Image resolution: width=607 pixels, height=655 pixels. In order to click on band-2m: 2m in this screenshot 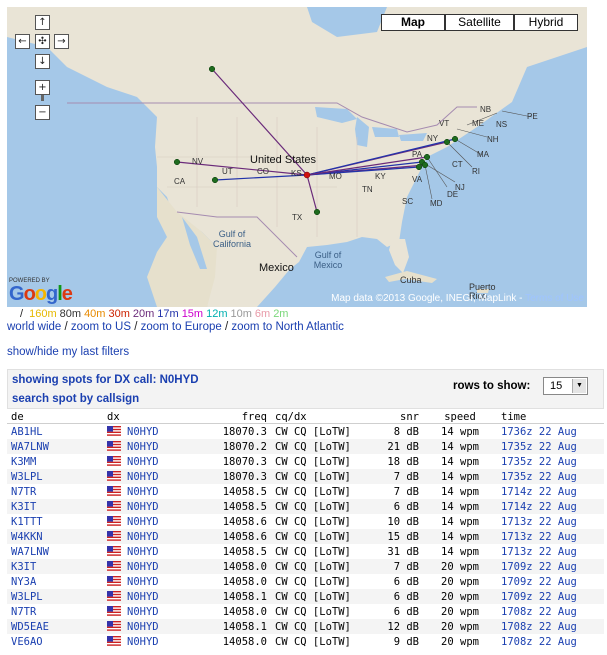, I will do `click(280, 314)`.